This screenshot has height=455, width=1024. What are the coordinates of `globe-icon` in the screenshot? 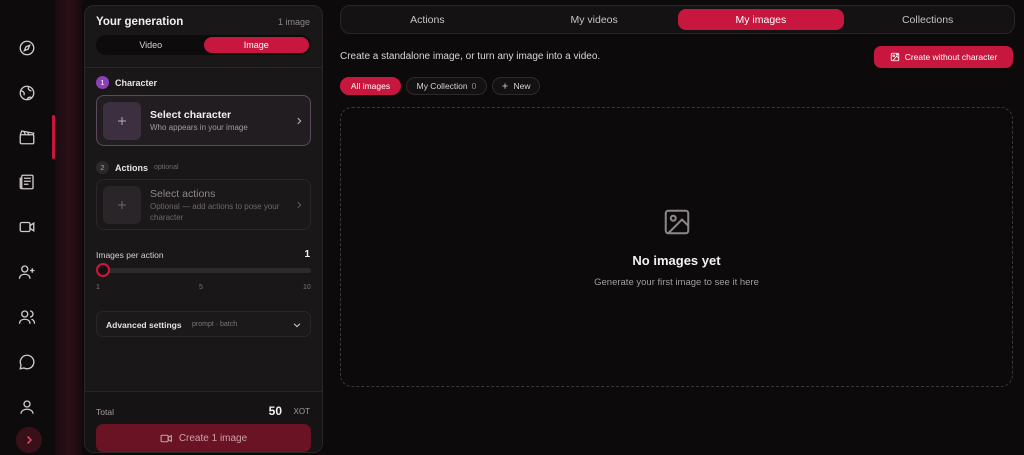 It's located at (27, 93).